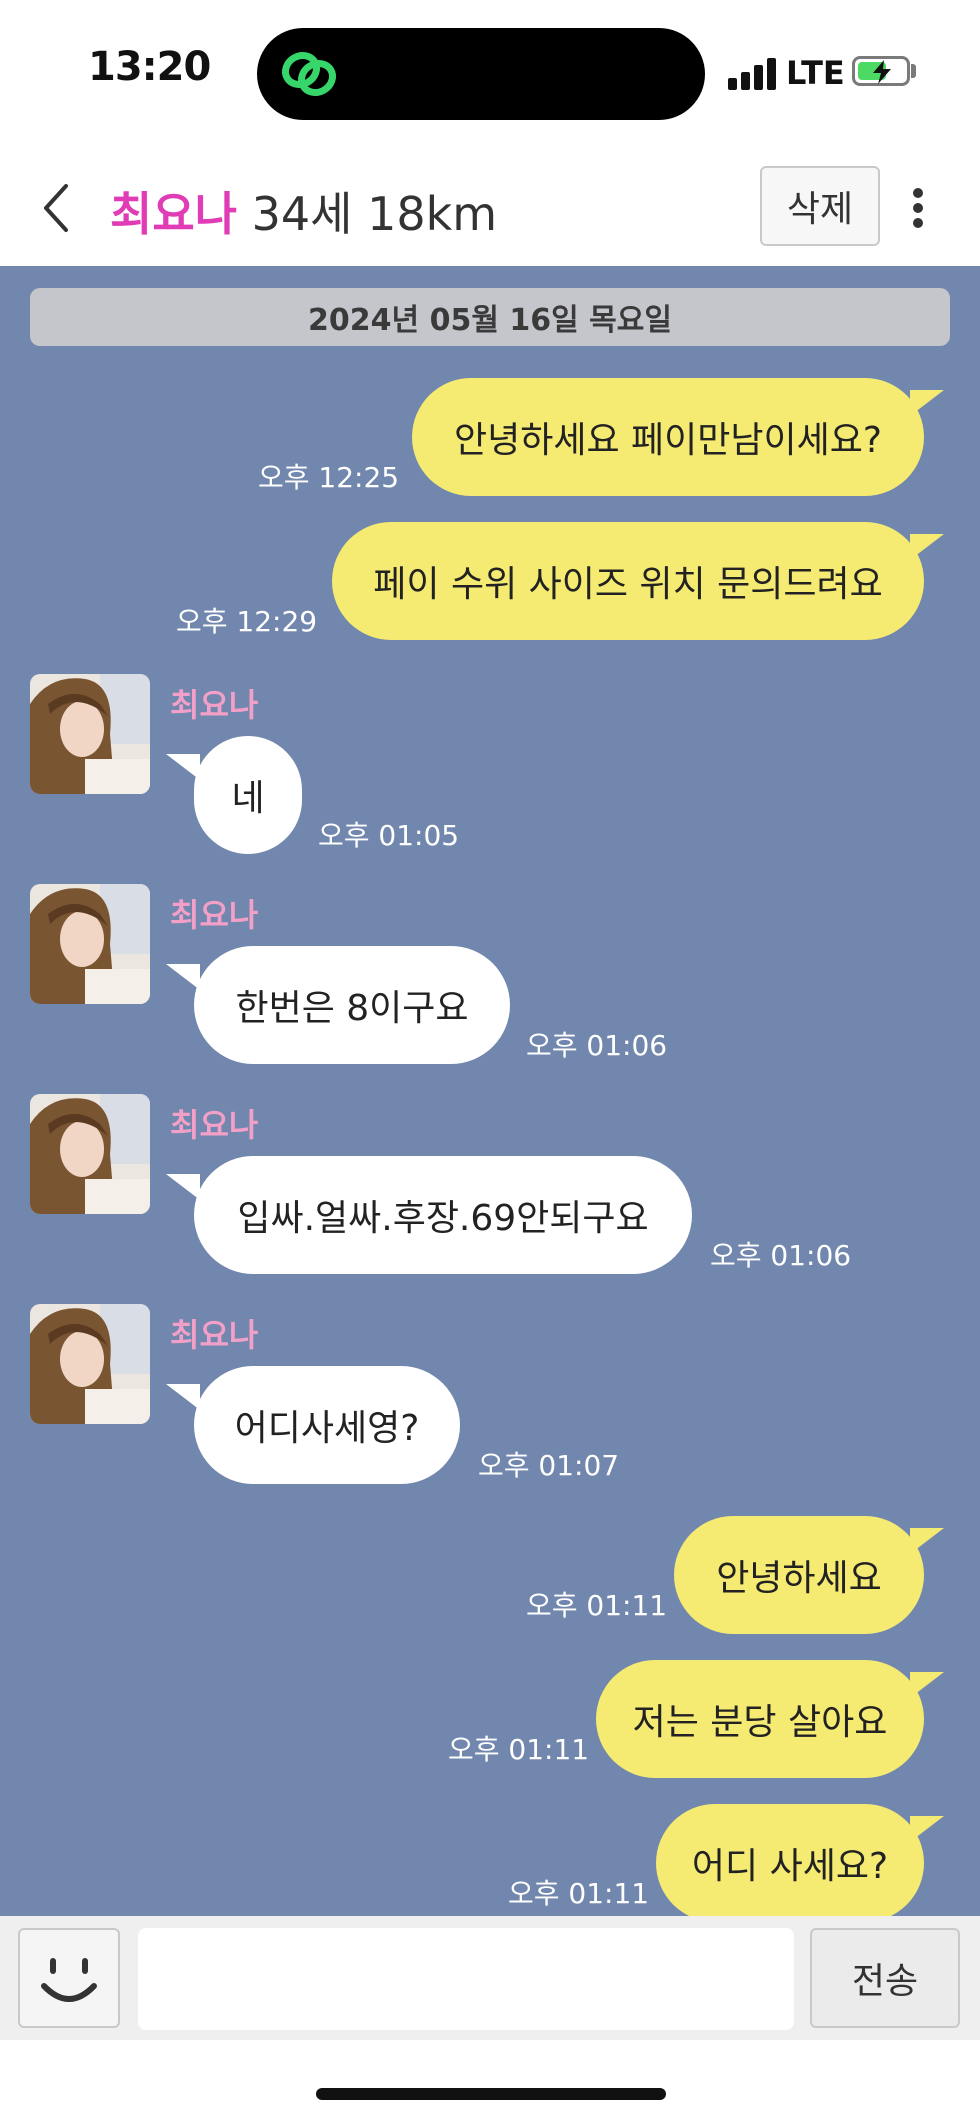 The width and height of the screenshot is (980, 2124). What do you see at coordinates (668, 437) in the screenshot?
I see `my-message-bubble: 안녕하세요 페이만남이세요?` at bounding box center [668, 437].